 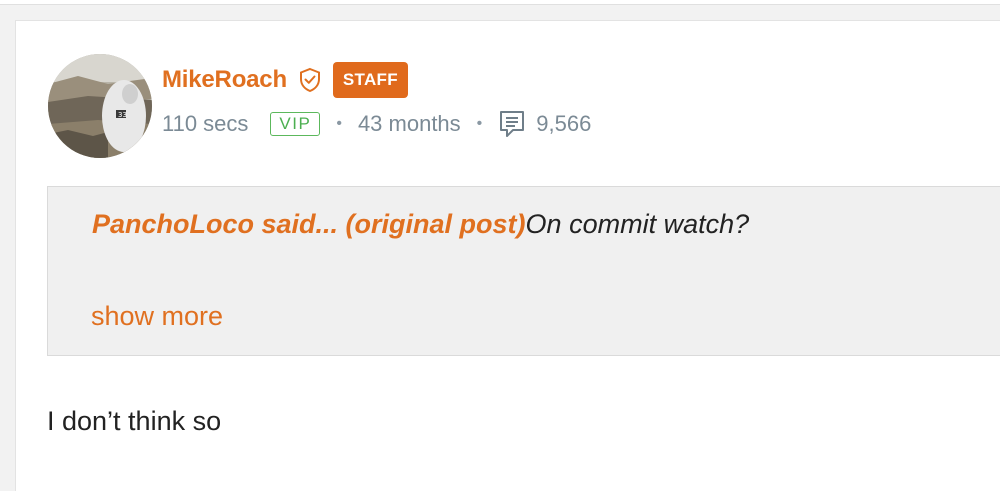 I want to click on vip-badge: VIP, so click(x=295, y=124).